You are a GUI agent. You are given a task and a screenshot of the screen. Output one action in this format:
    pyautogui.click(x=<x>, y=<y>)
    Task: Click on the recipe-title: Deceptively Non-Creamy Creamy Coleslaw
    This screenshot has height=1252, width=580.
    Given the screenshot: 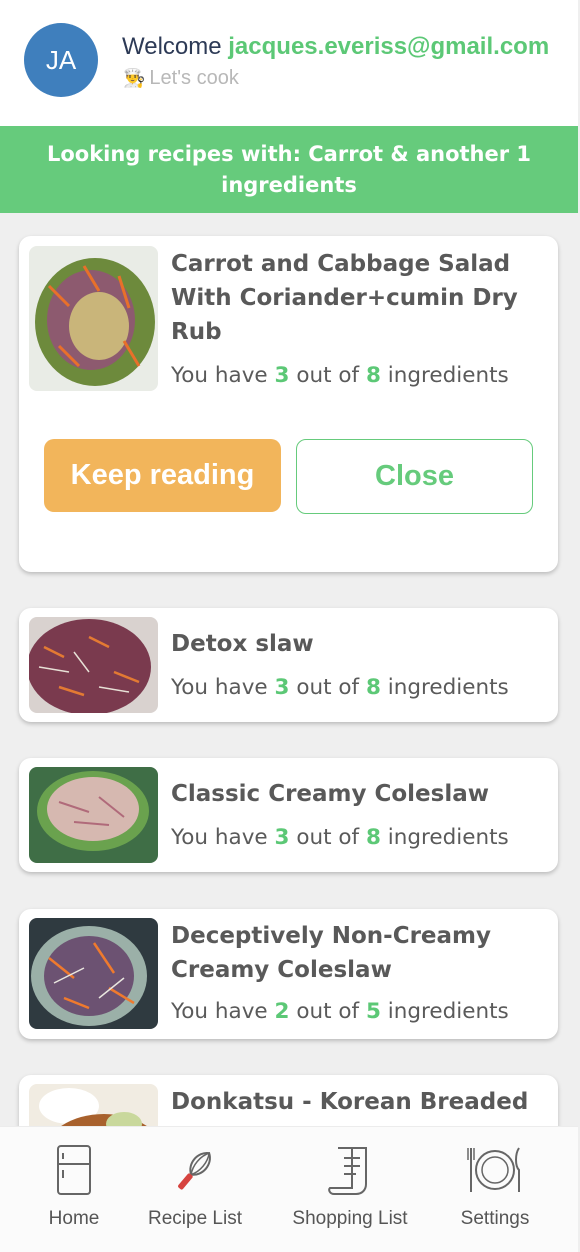 What is the action you would take?
    pyautogui.click(x=331, y=953)
    